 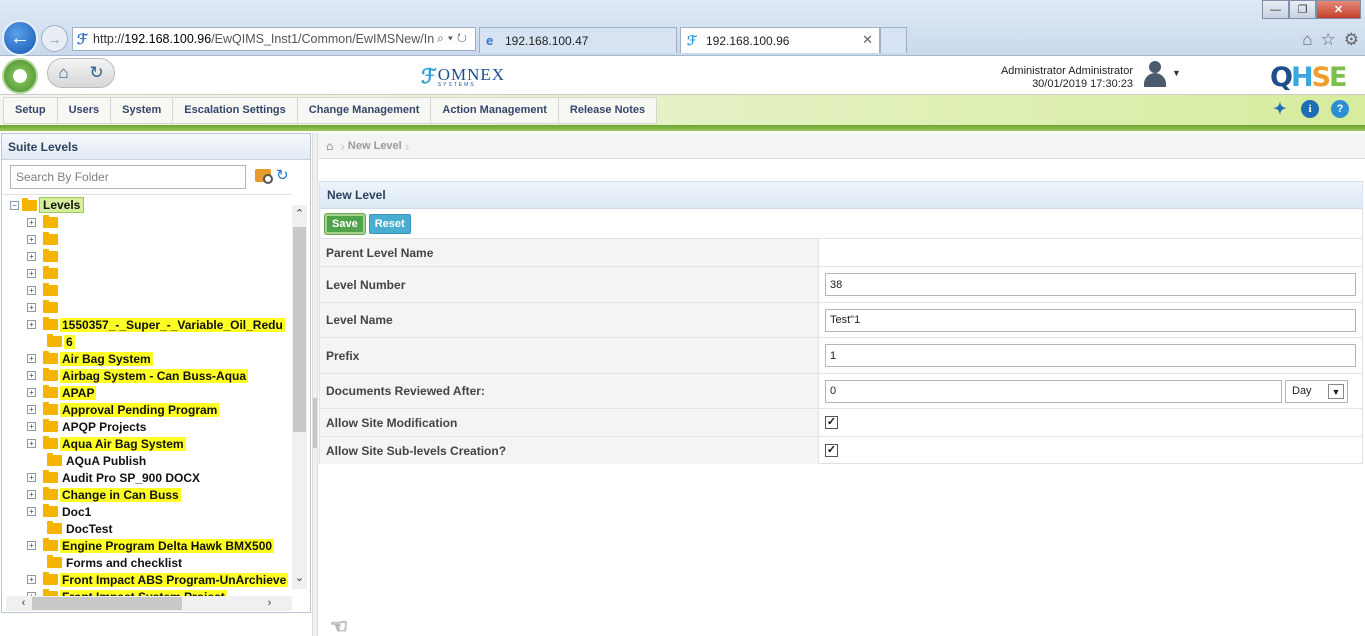 What do you see at coordinates (1307, 40) in the screenshot?
I see `home-icon: ⌂` at bounding box center [1307, 40].